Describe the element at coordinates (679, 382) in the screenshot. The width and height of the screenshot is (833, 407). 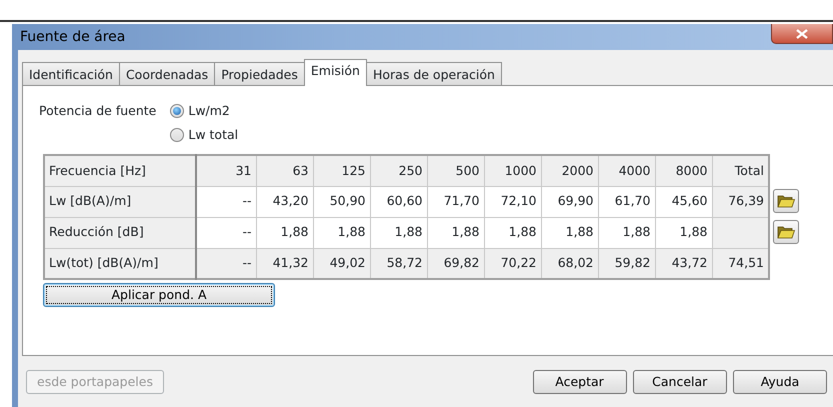
I see `dialog-button: Cancelar` at that location.